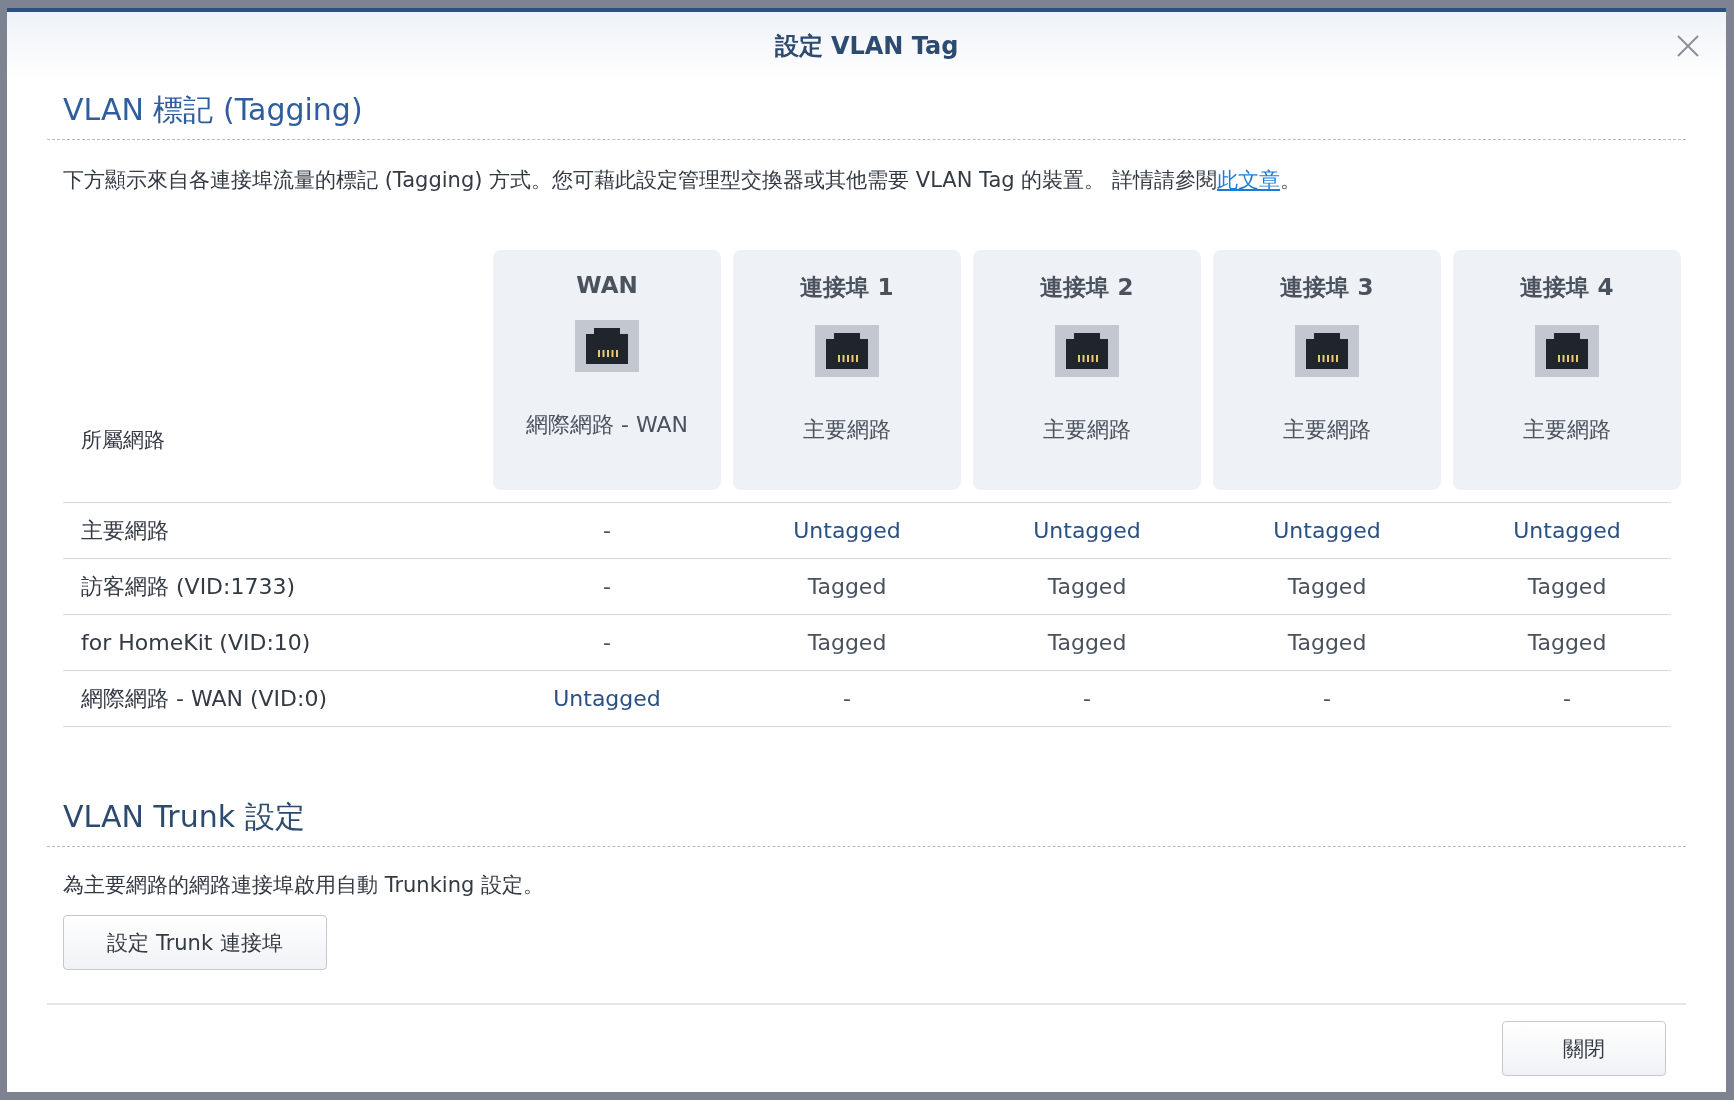 This screenshot has width=1734, height=1100. What do you see at coordinates (125, 530) in the screenshot?
I see `network-name: 主要網路` at bounding box center [125, 530].